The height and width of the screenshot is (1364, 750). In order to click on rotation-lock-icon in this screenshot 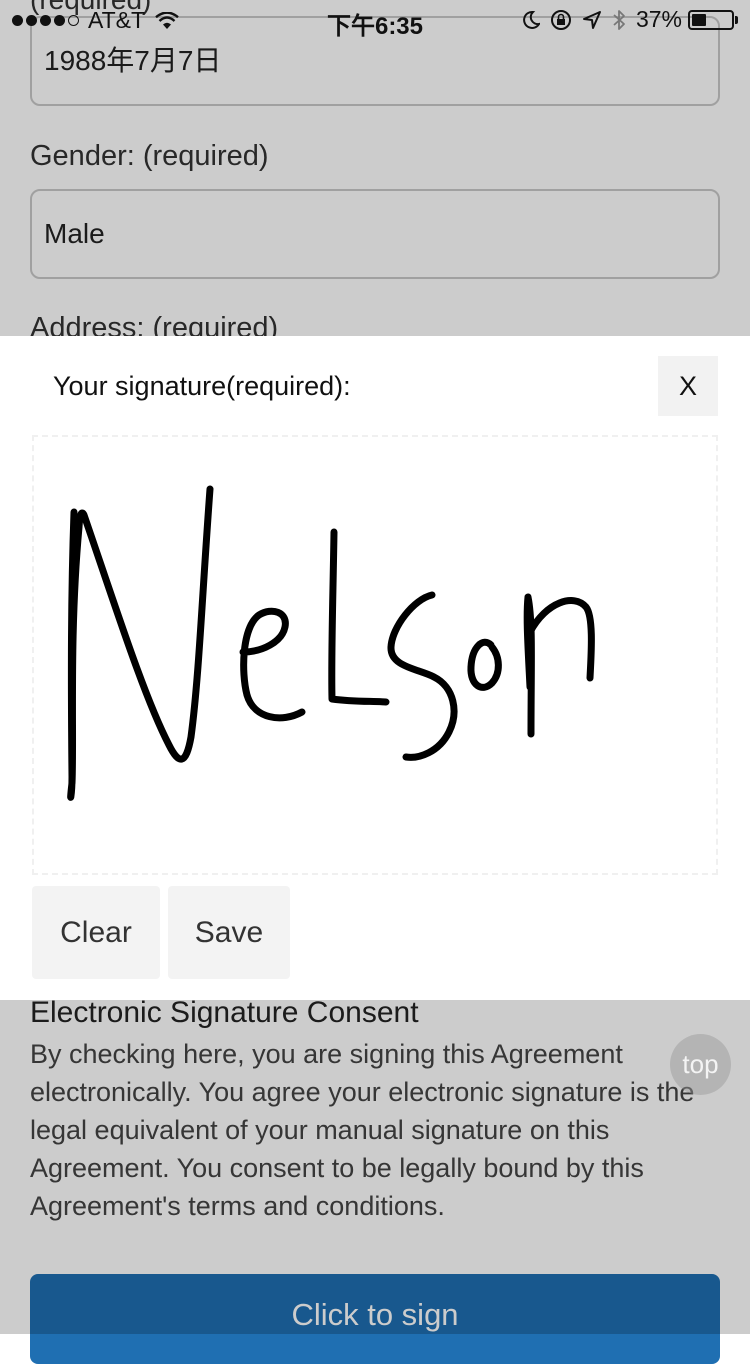, I will do `click(560, 19)`.